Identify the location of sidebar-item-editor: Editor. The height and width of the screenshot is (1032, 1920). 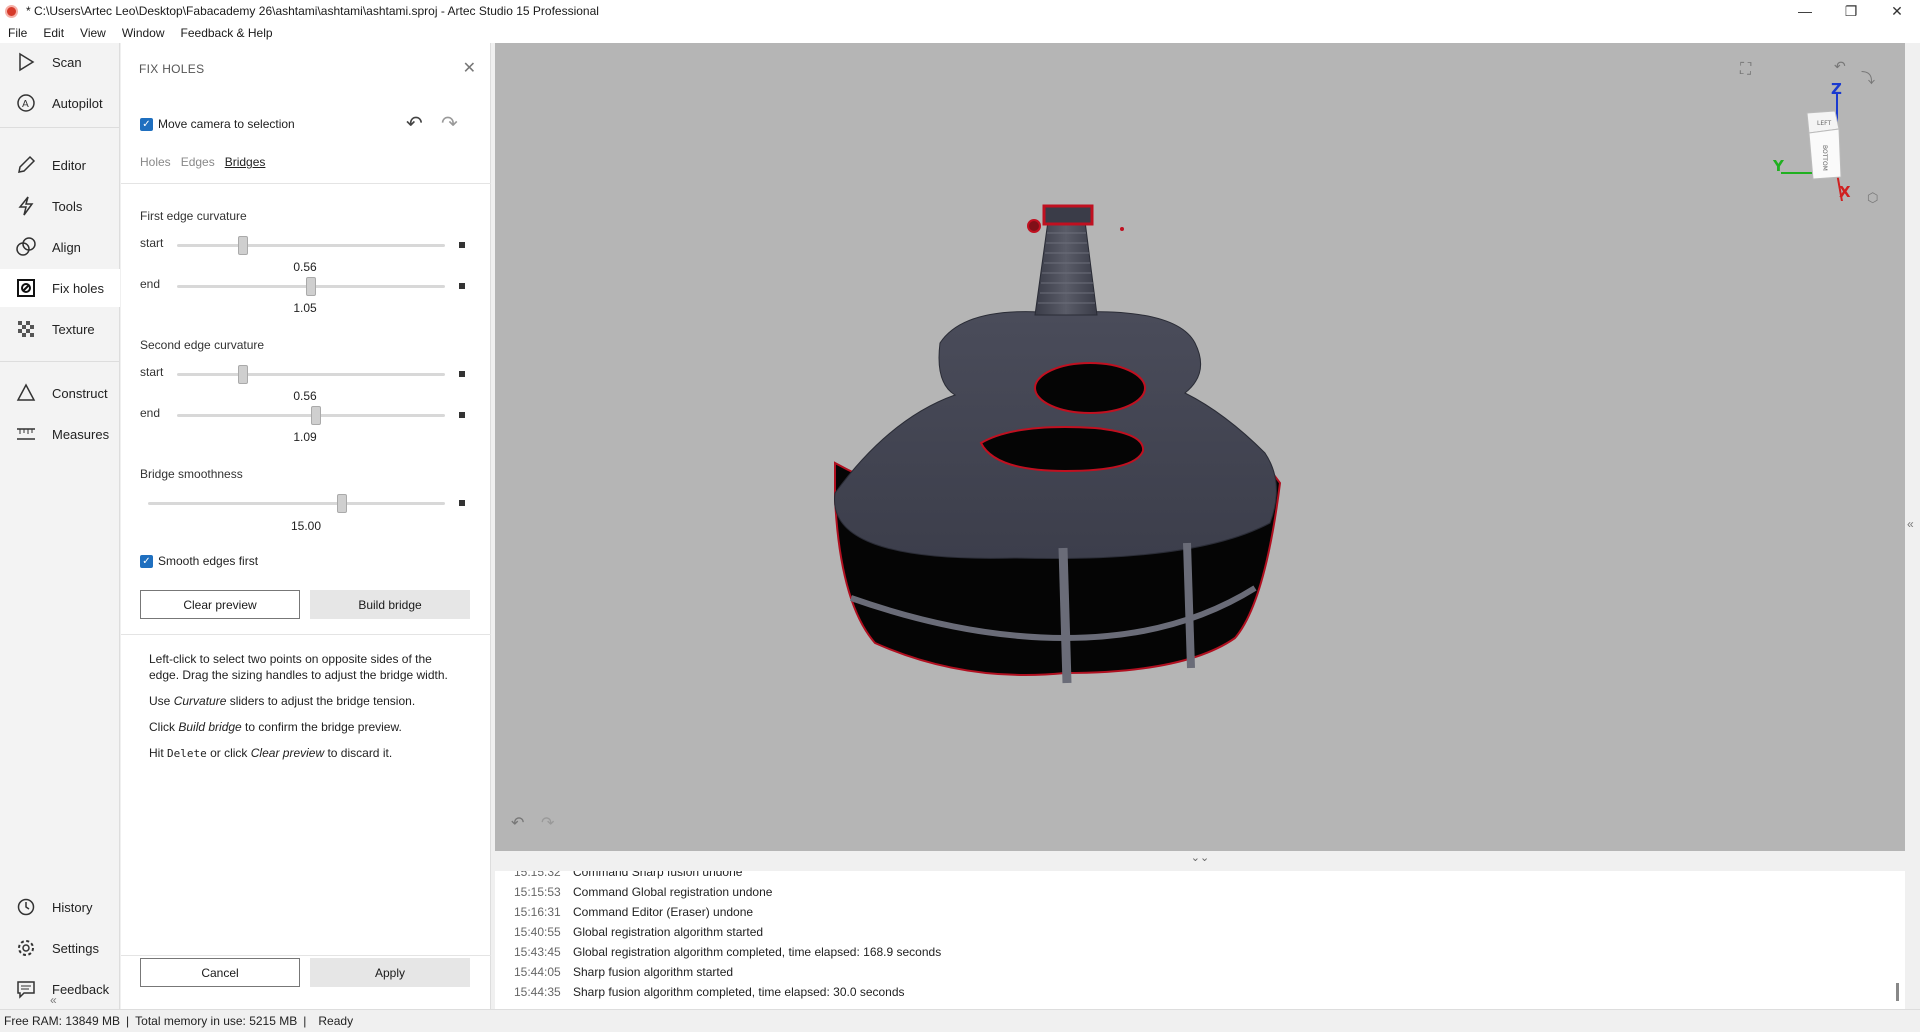
(60, 165).